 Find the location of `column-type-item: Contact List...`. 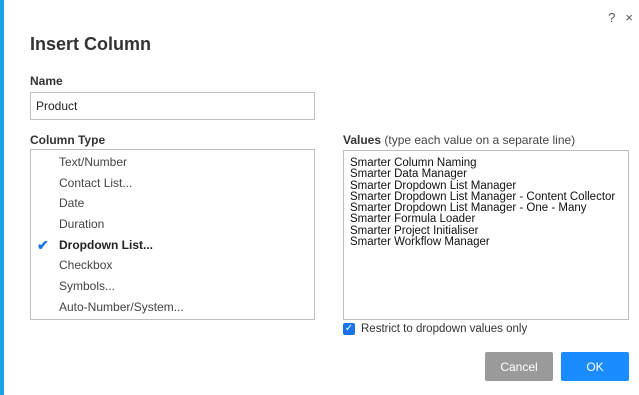

column-type-item: Contact List... is located at coordinates (172, 183).